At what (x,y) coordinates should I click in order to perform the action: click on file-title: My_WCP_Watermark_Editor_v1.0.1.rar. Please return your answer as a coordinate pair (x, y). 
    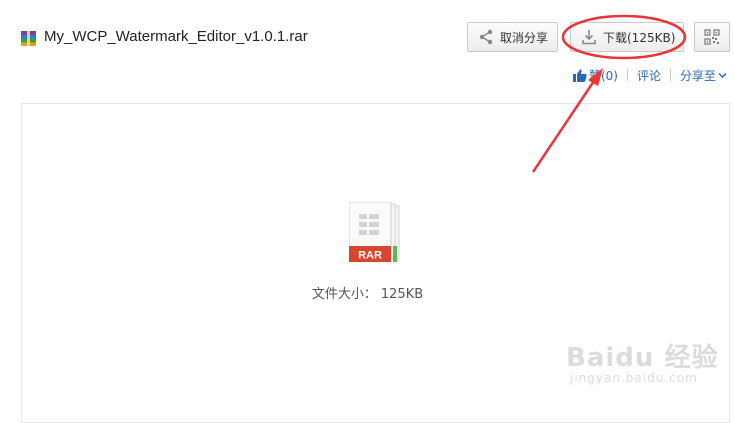
    Looking at the image, I should click on (176, 36).